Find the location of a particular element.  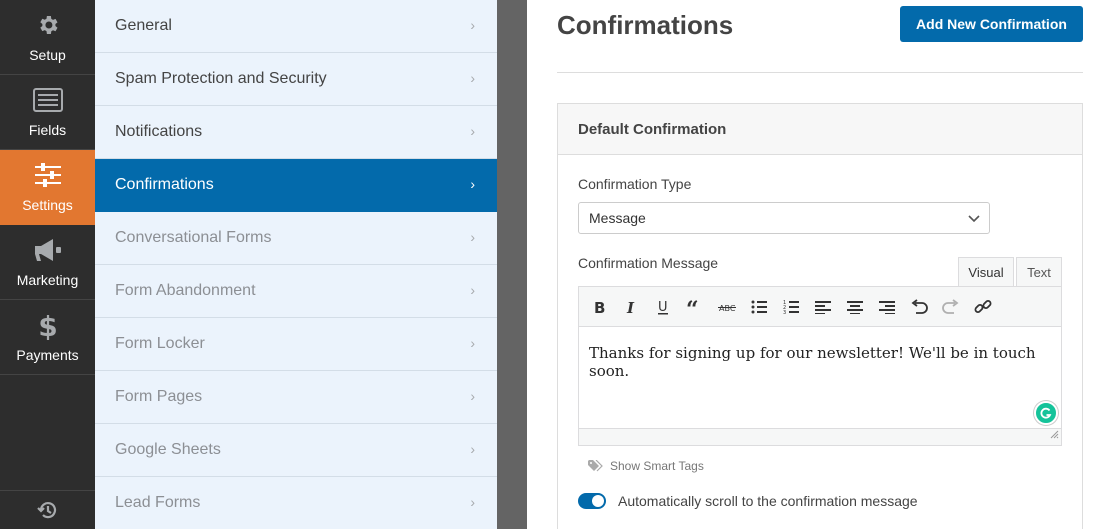

sliders-icon is located at coordinates (47, 175).